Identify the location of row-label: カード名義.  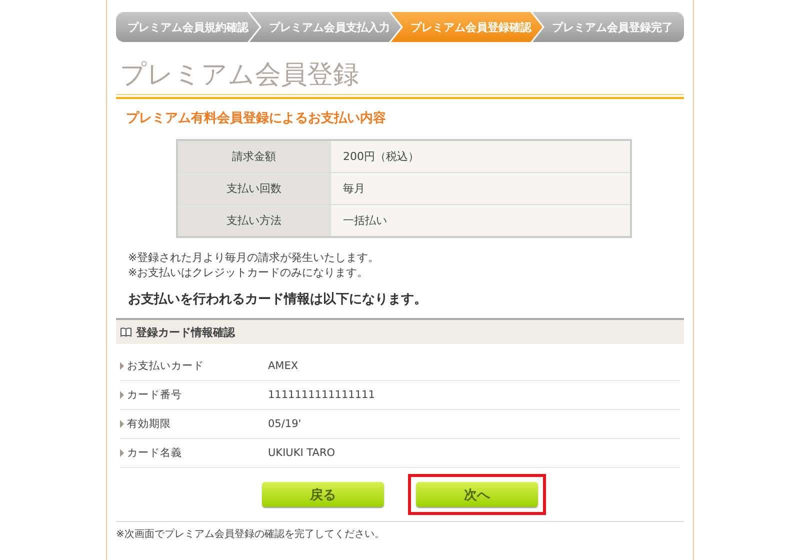
(154, 453).